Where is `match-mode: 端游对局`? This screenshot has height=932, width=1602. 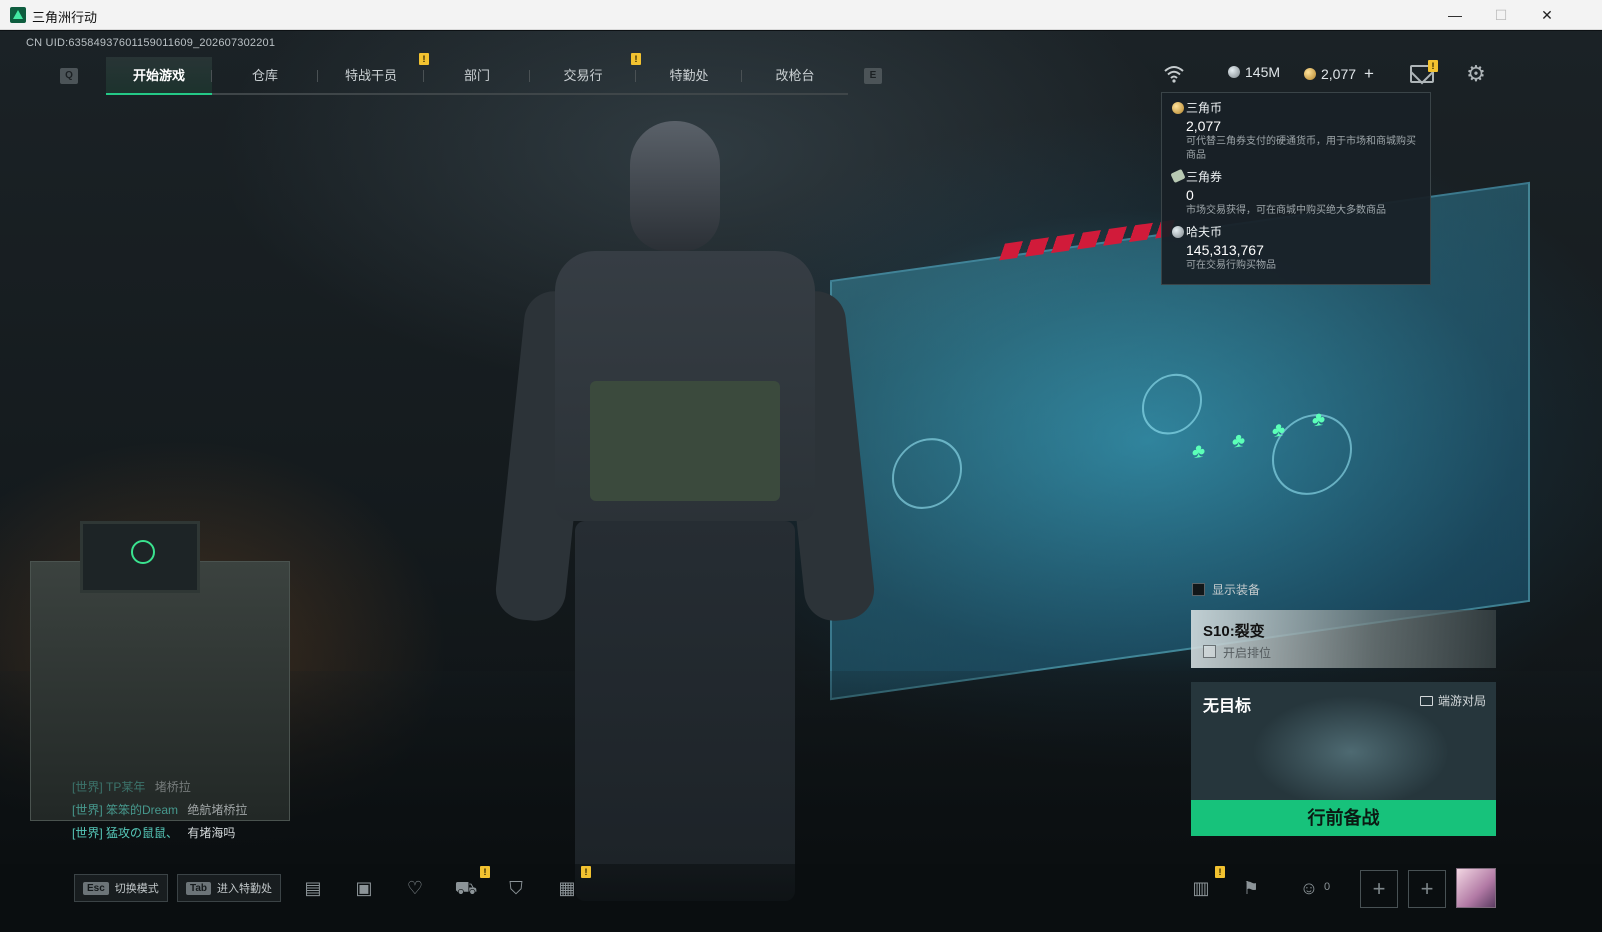
match-mode: 端游对局 is located at coordinates (1452, 700).